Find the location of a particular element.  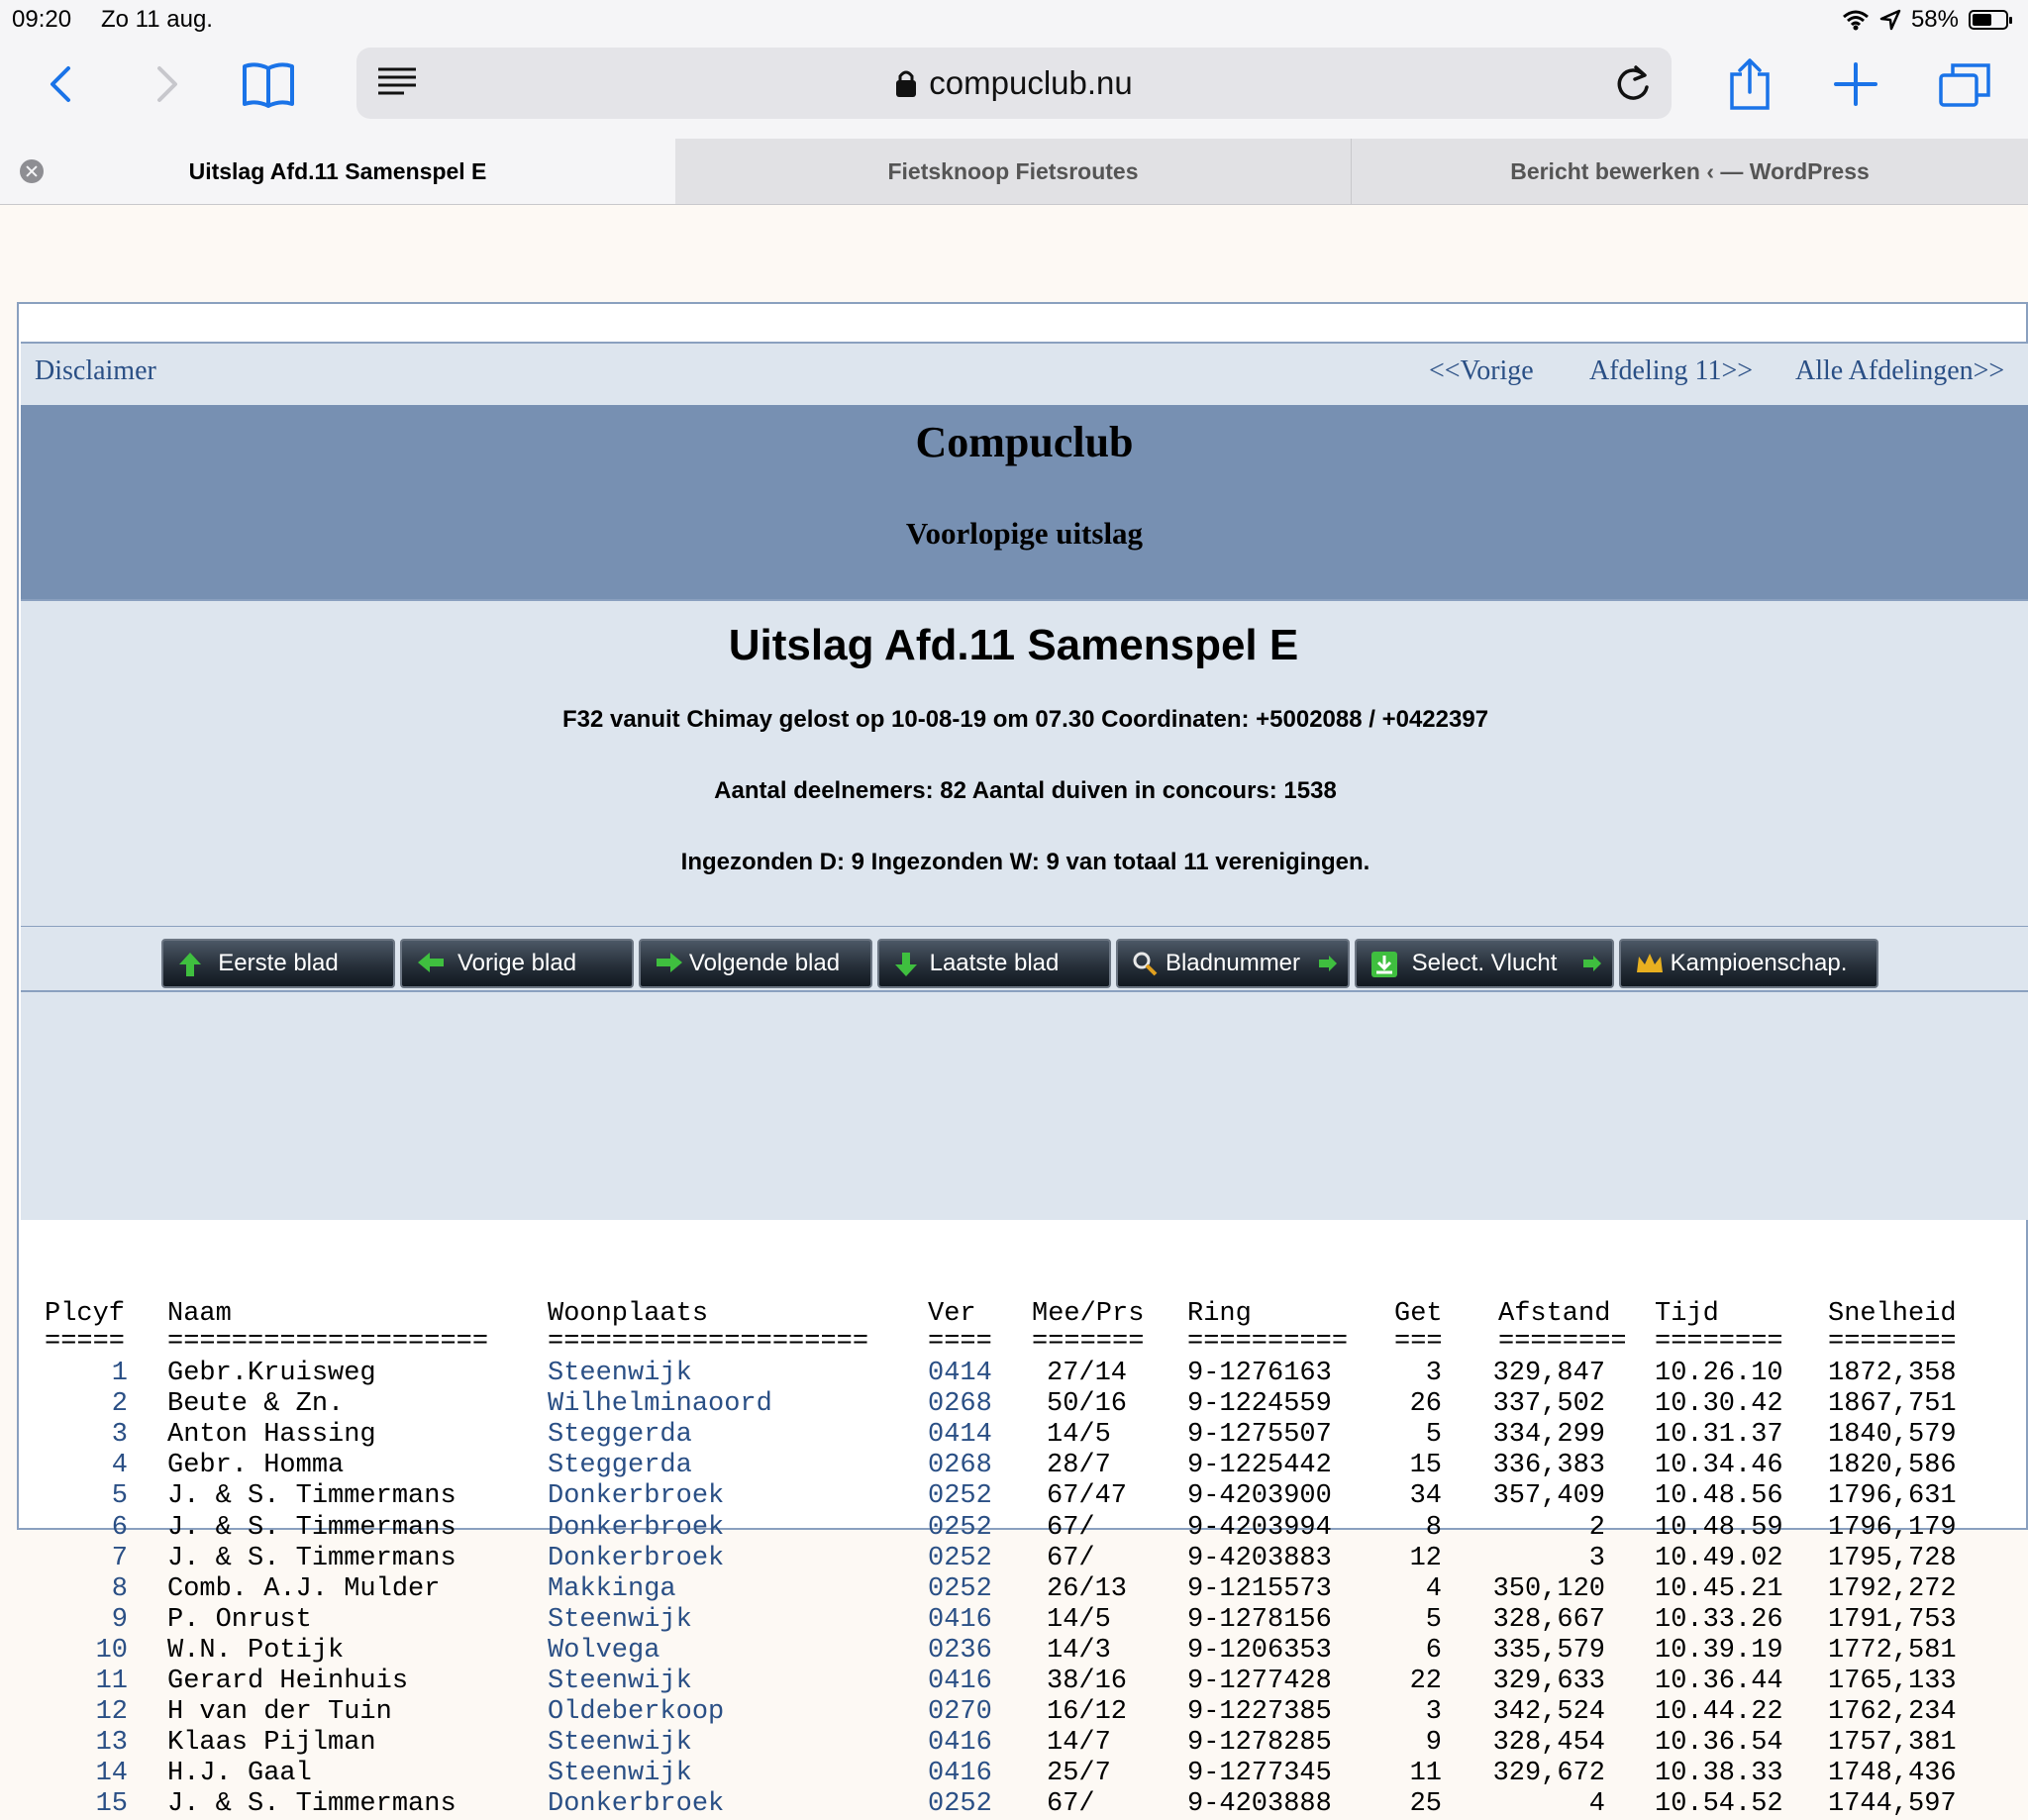

bladnummer-button: Bladnummer is located at coordinates (1233, 963).